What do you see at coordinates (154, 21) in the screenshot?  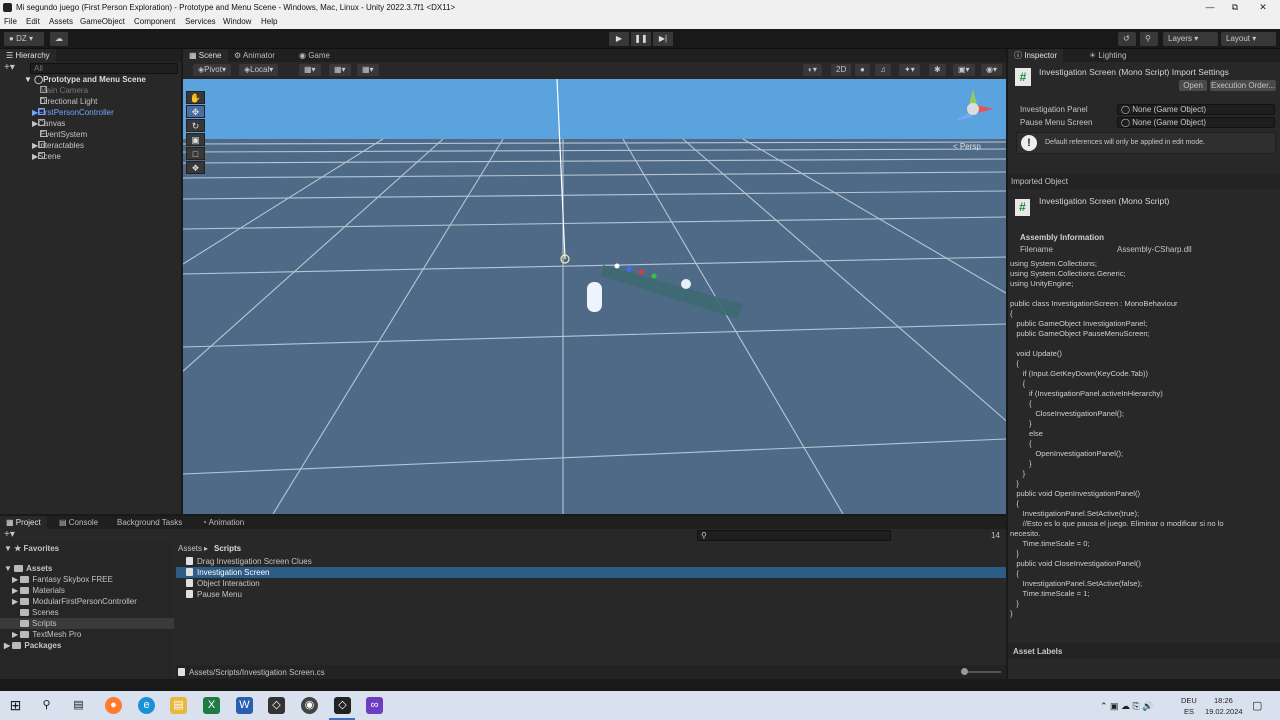 I see `menu-component: Component` at bounding box center [154, 21].